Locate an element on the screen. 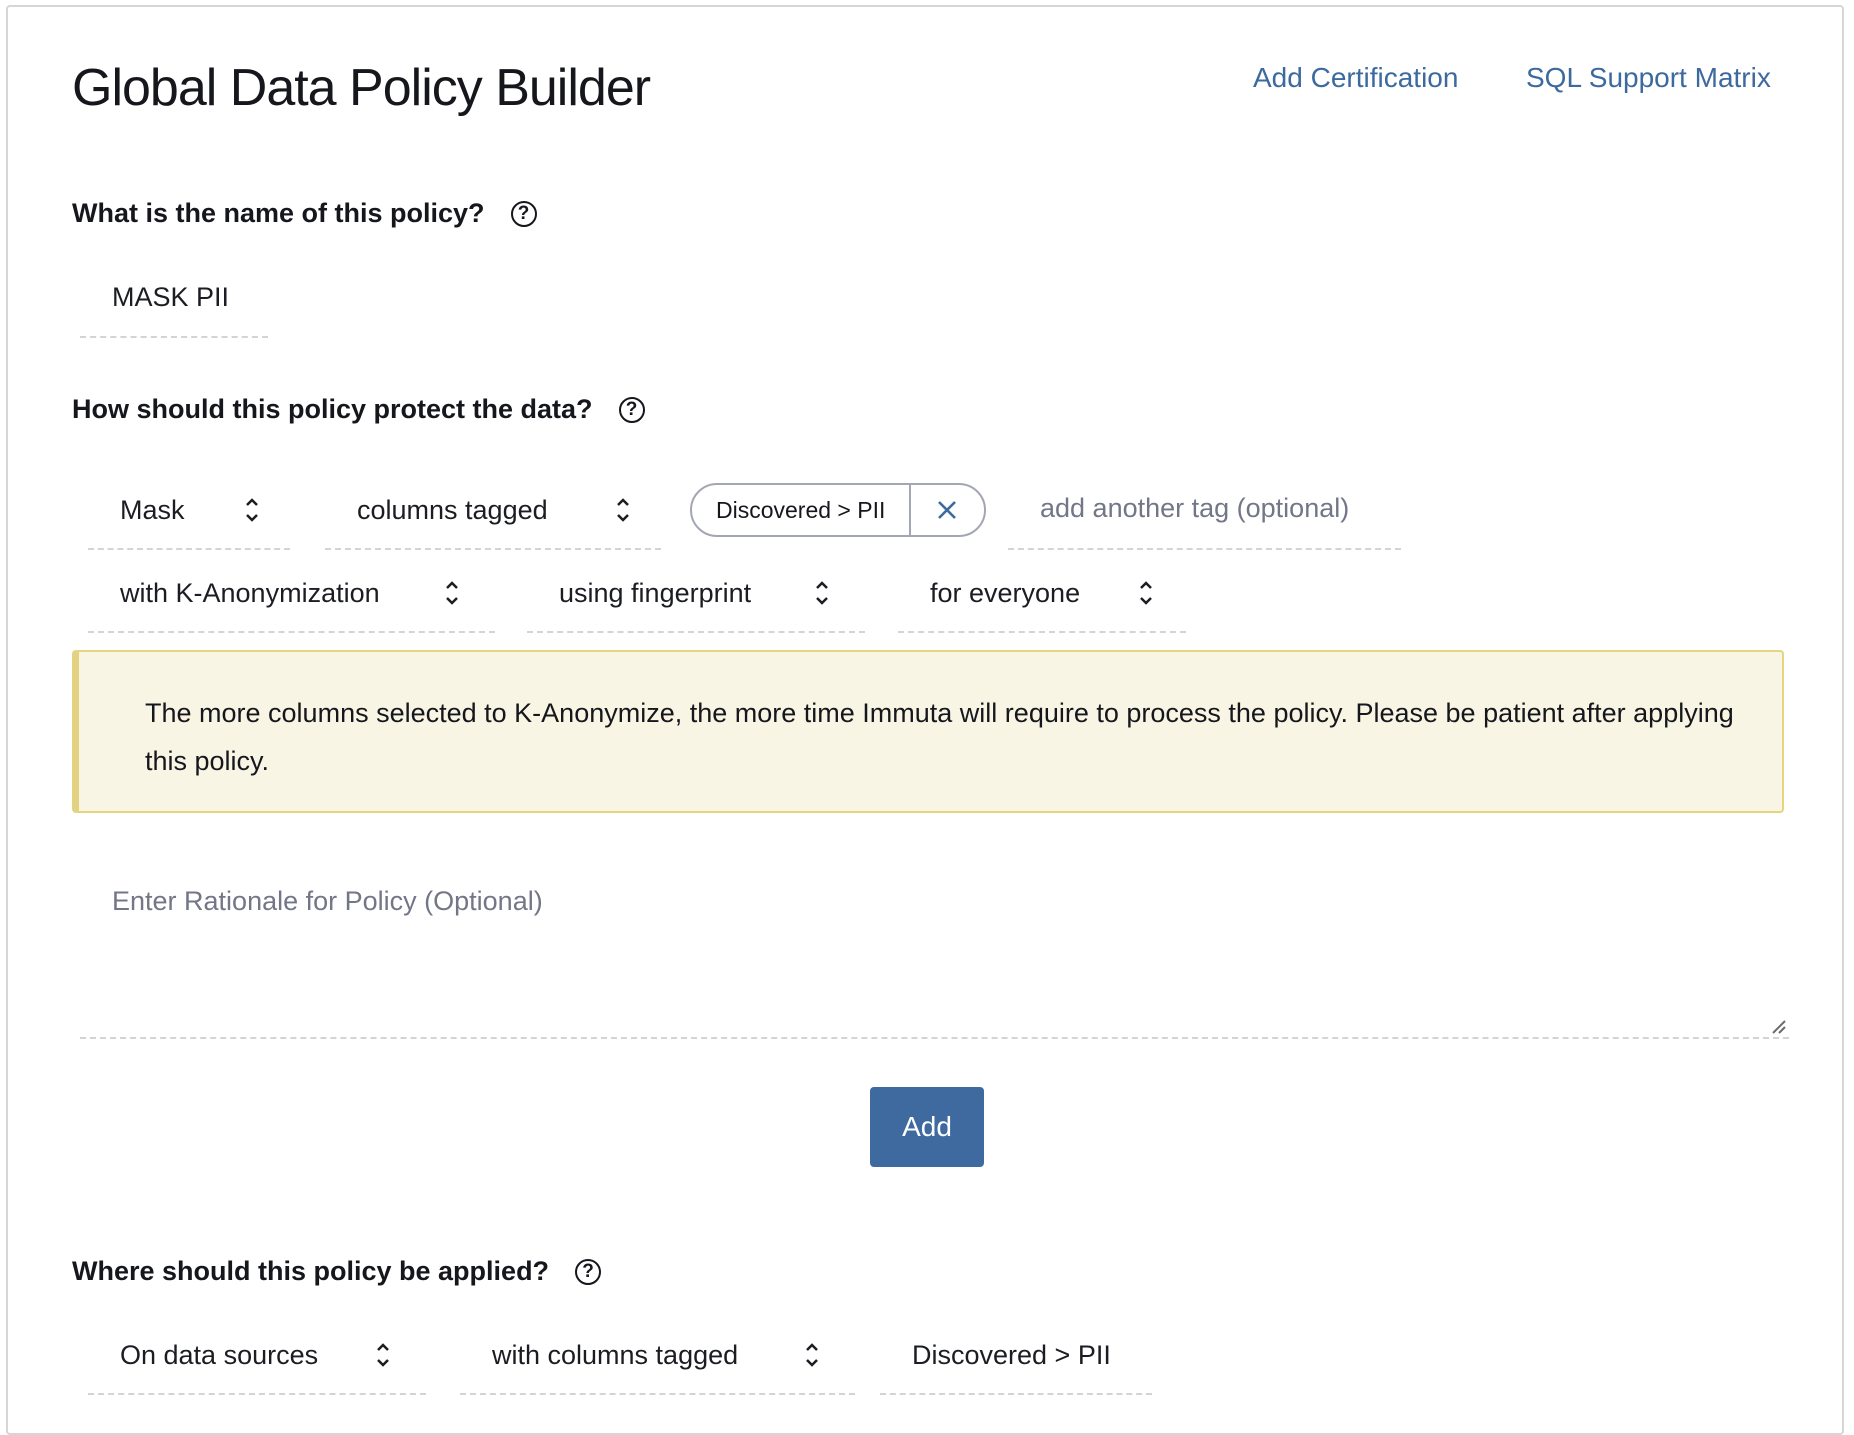  technique-select: using fingerprint is located at coordinates (696, 594).